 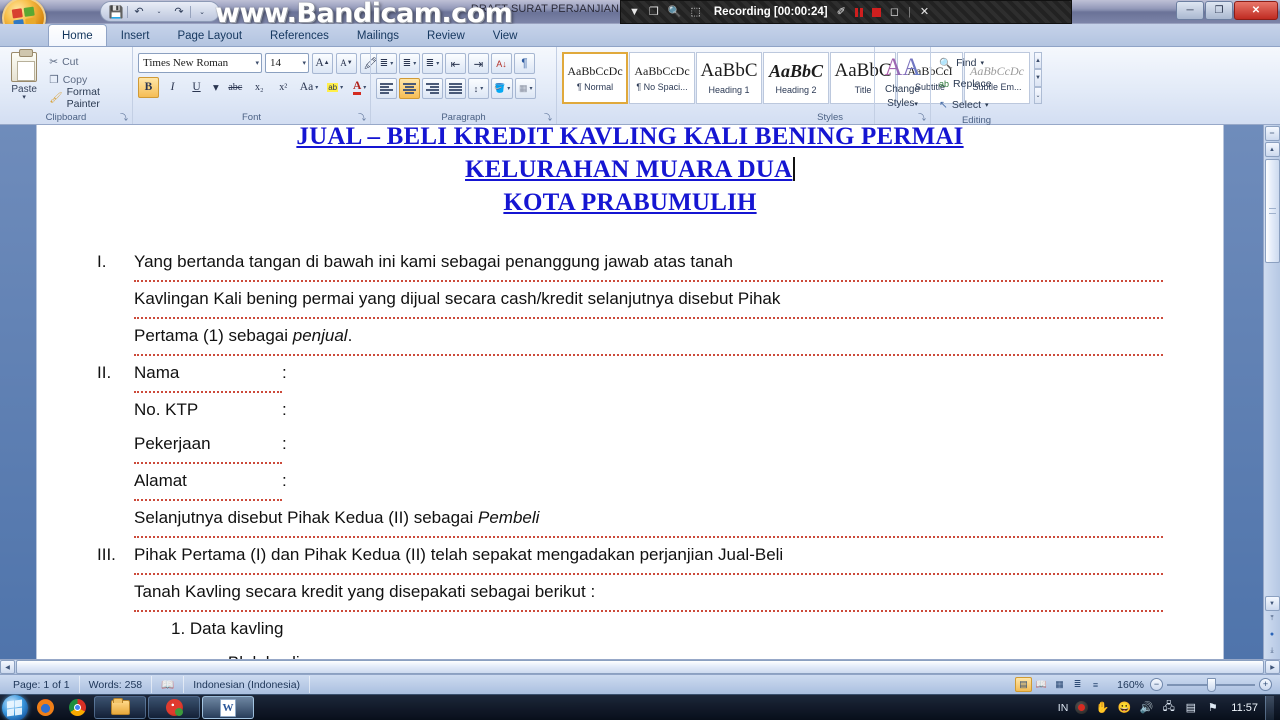 I want to click on horizontal-scrollbar: ◀ ▶, so click(x=640, y=666).